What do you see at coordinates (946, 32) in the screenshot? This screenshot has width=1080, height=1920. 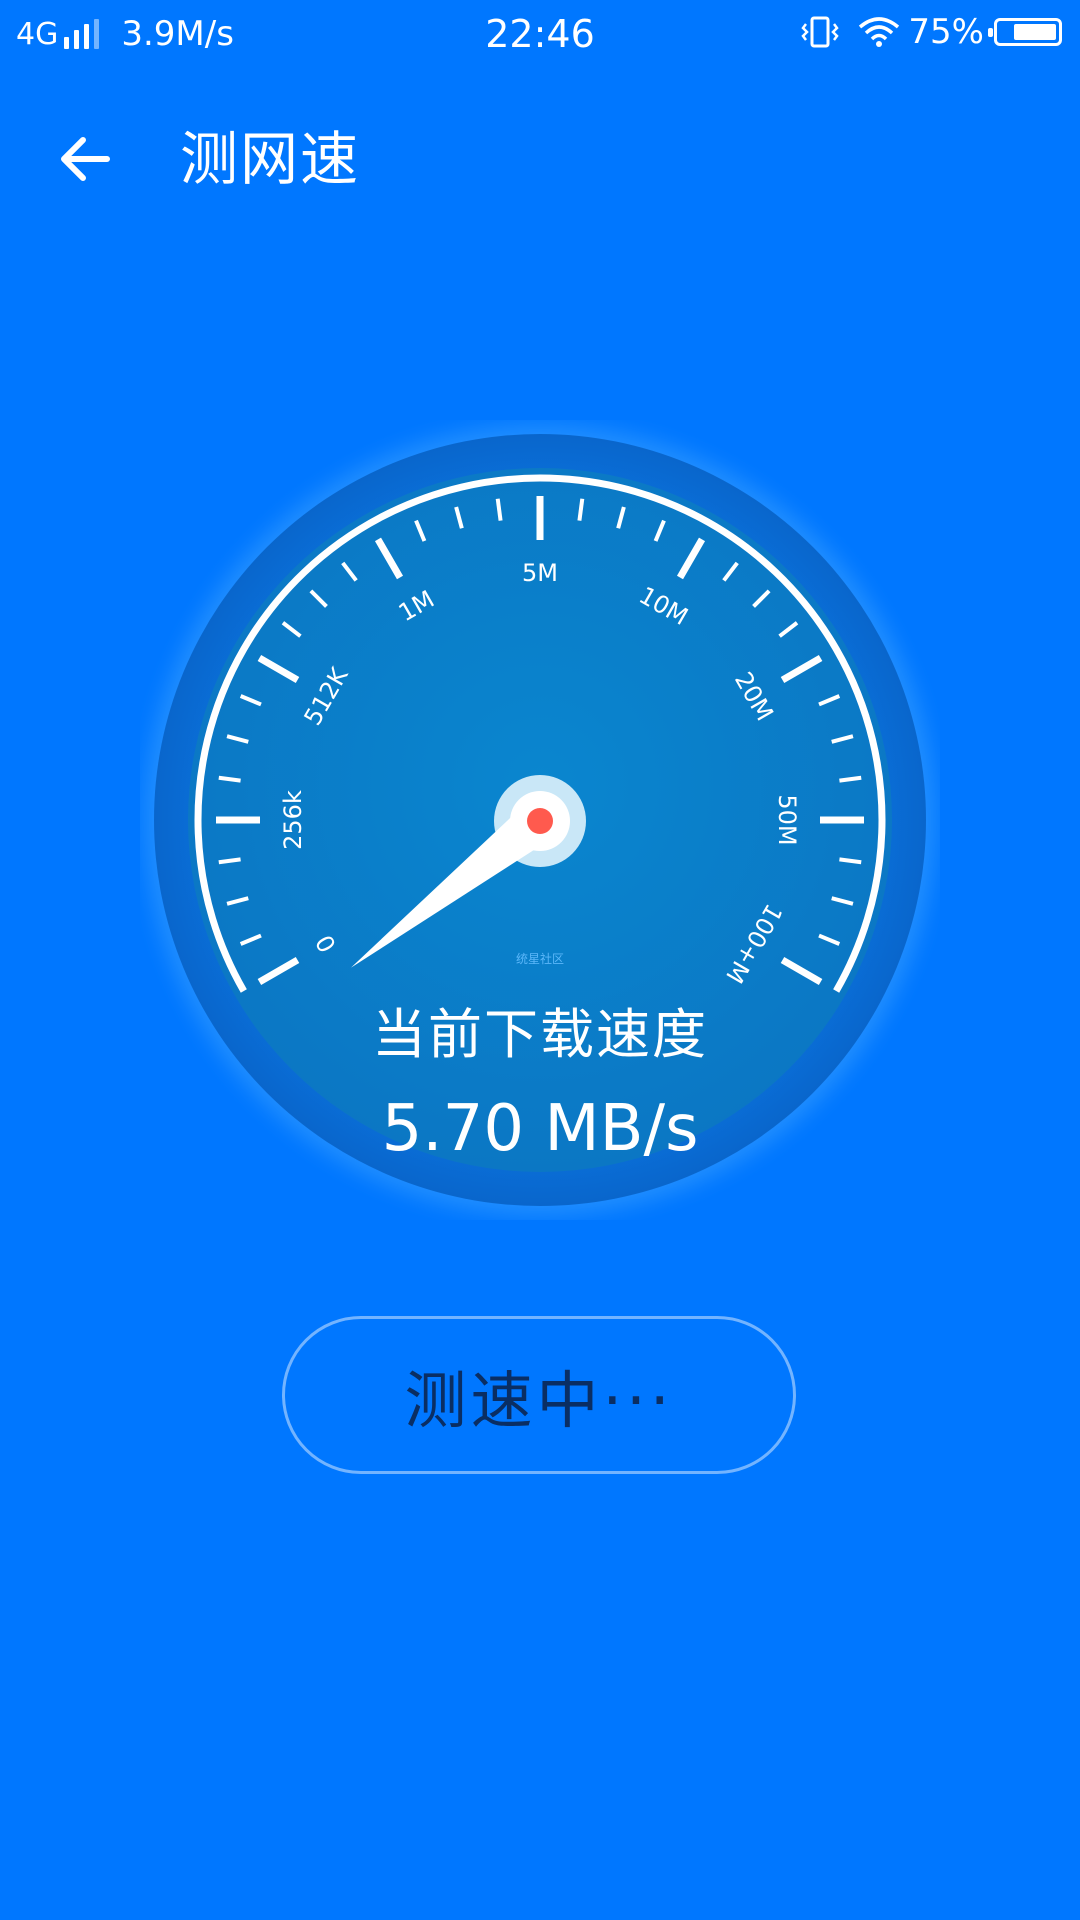 I see `battery-percent: 75%` at bounding box center [946, 32].